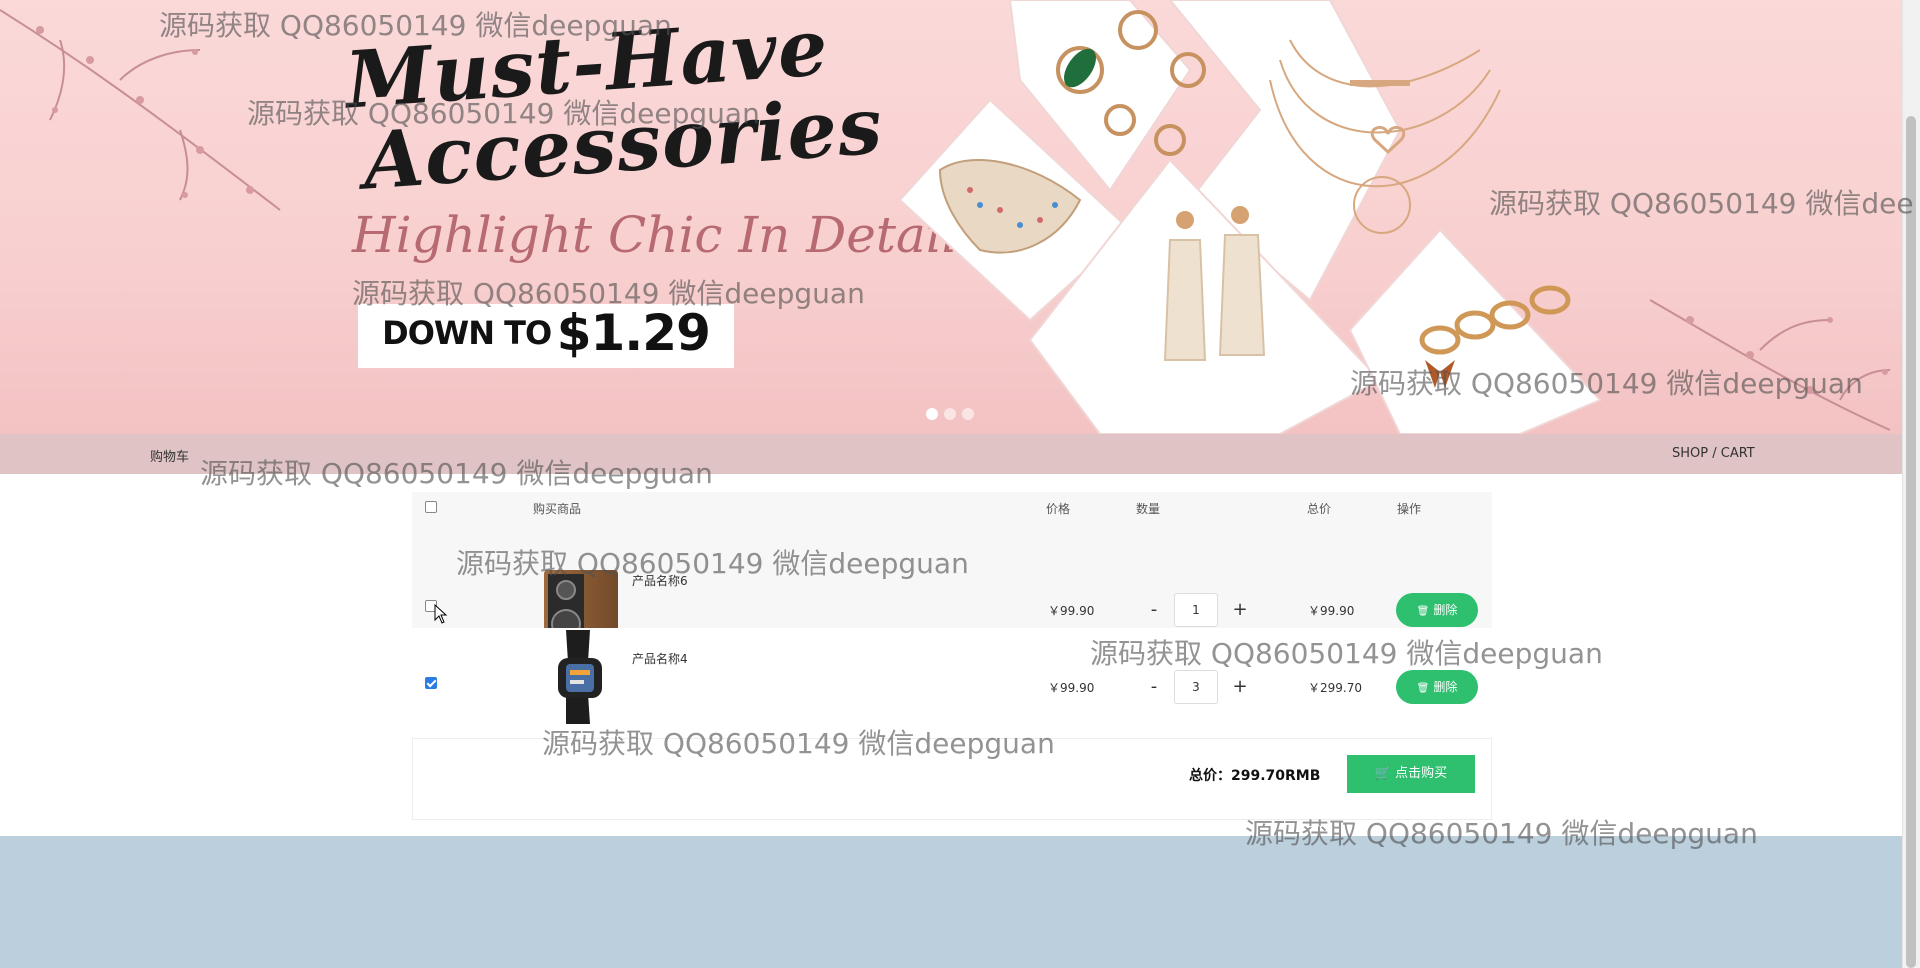  I want to click on header-quantity: 数量, so click(1148, 509).